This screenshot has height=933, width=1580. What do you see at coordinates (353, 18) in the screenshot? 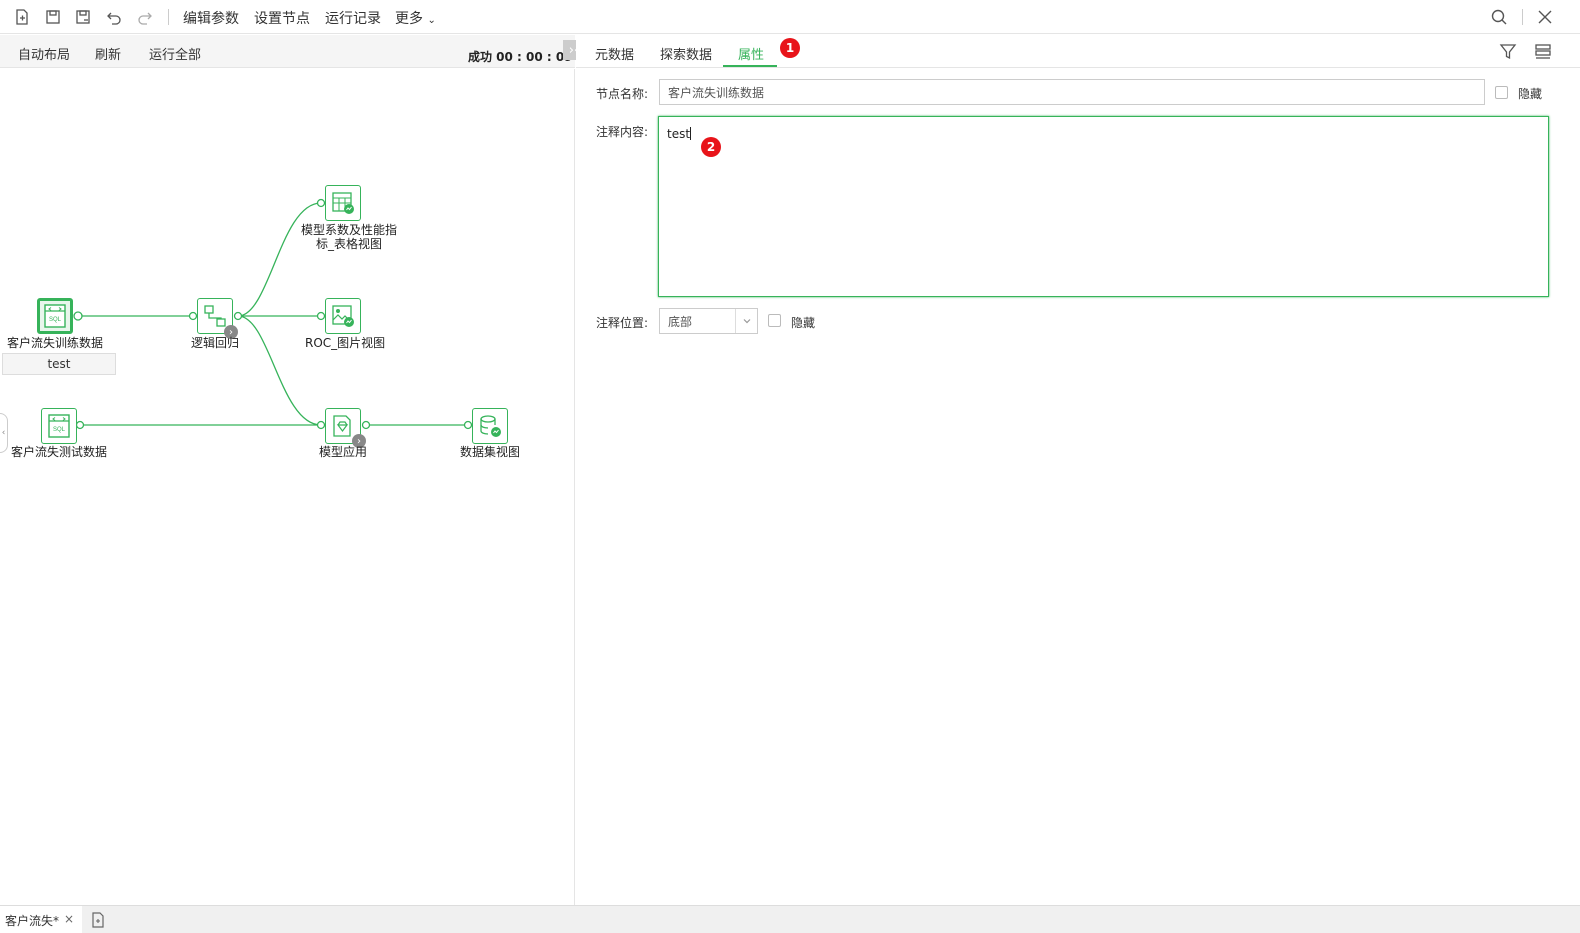
I see `menu-run-history: 运行记录` at bounding box center [353, 18].